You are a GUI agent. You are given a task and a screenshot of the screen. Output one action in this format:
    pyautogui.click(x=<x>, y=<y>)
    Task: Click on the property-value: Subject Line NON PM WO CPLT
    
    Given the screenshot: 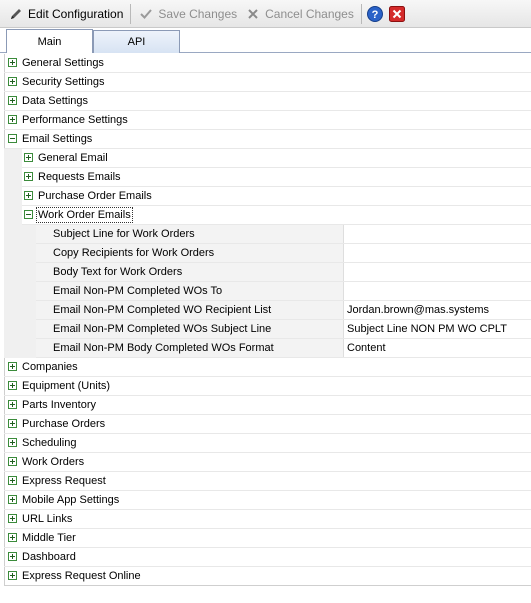 What is the action you would take?
    pyautogui.click(x=427, y=329)
    